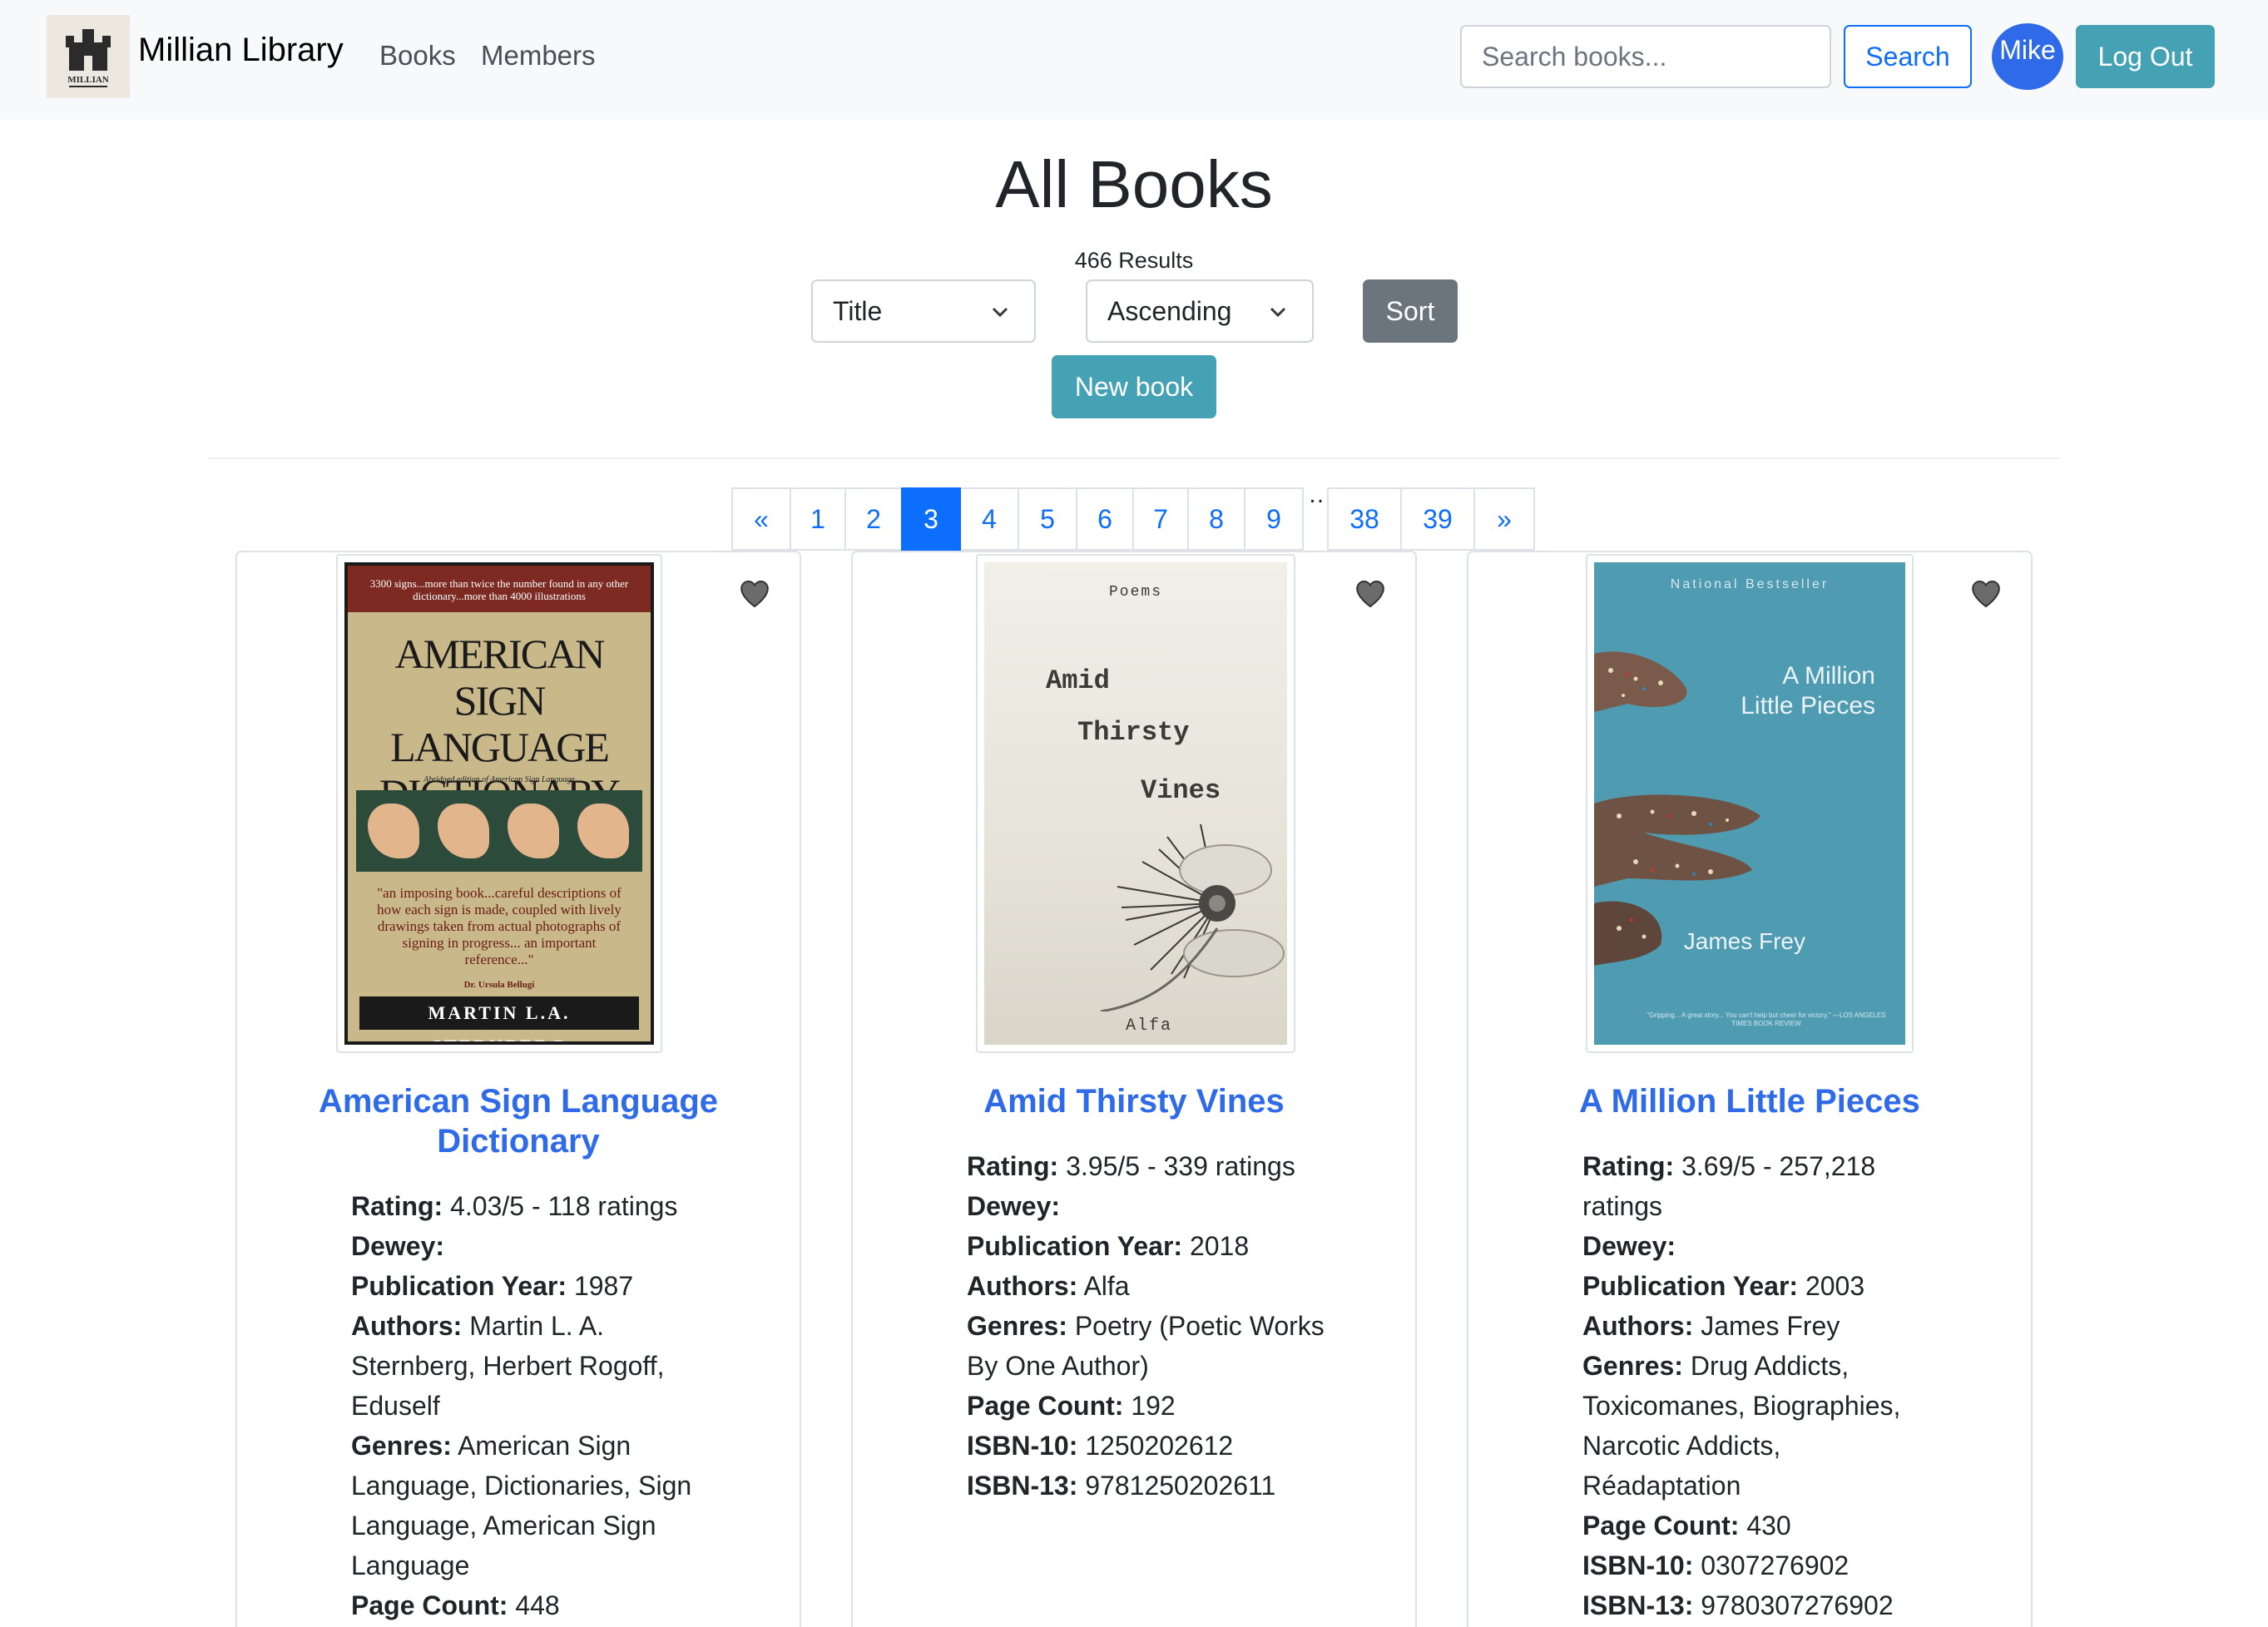  I want to click on cover-art: Poems Amid Thirsty Vines Alfa, so click(1135, 803).